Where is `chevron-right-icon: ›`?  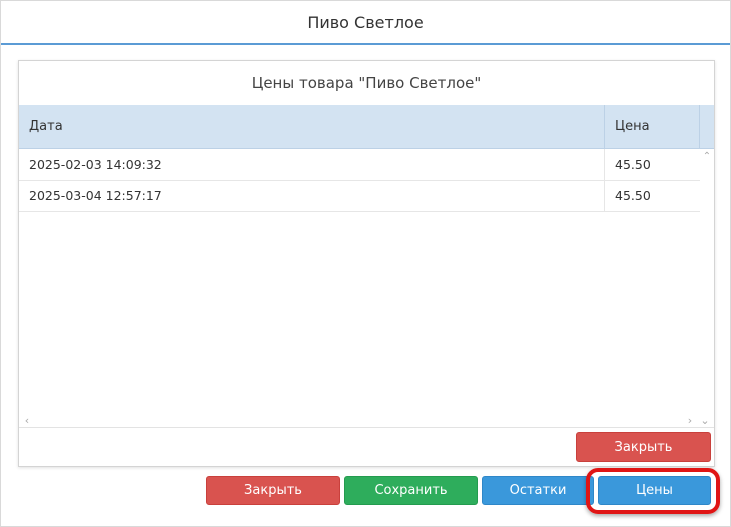
chevron-right-icon: › is located at coordinates (690, 420).